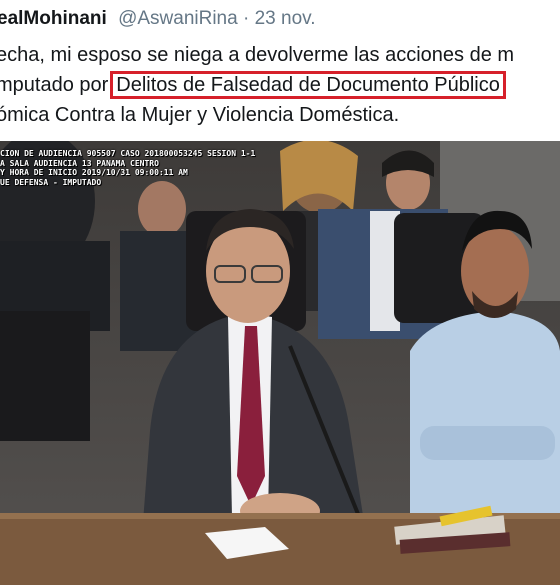 The height and width of the screenshot is (585, 560). Describe the element at coordinates (53, 18) in the screenshot. I see `author-display-name: ealMohinani` at that location.